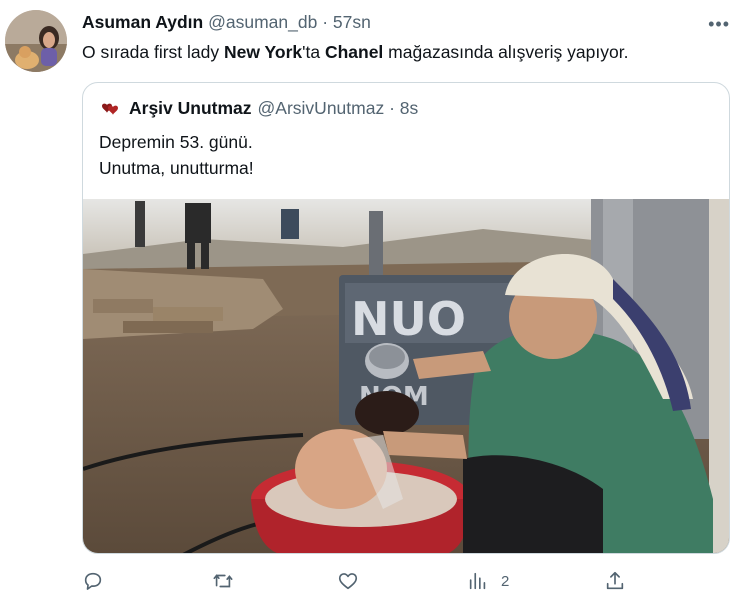 Image resolution: width=752 pixels, height=604 pixels. Describe the element at coordinates (93, 581) in the screenshot. I see `reply-icon` at that location.